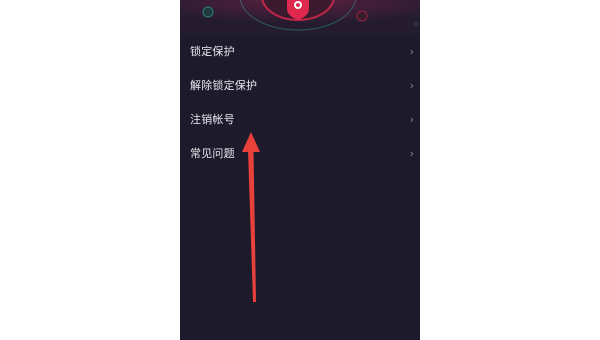  What do you see at coordinates (300, 119) in the screenshot?
I see `menu-item-delete-account: 注销帐号 ›` at bounding box center [300, 119].